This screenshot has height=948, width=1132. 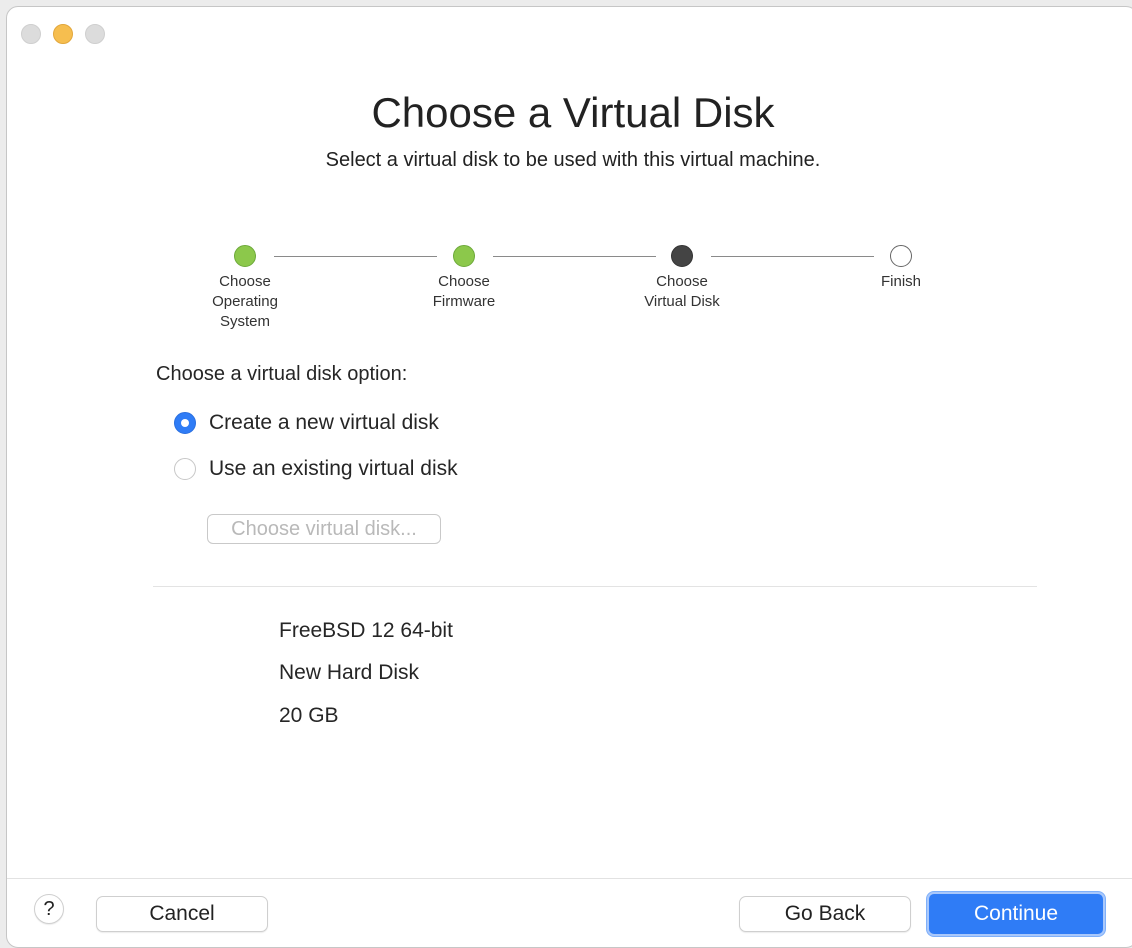 I want to click on step-label-line: Firmware, so click(x=464, y=301).